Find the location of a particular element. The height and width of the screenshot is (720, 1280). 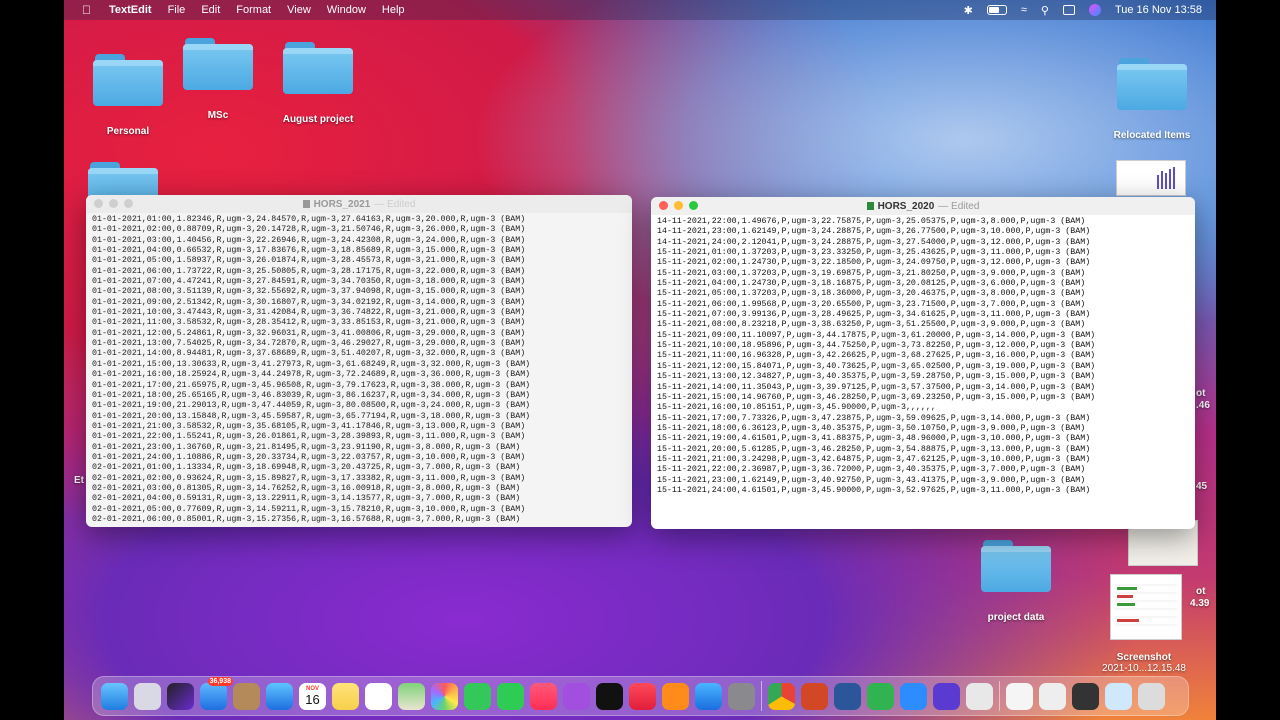

folder-august-project: August project is located at coordinates (318, 83).